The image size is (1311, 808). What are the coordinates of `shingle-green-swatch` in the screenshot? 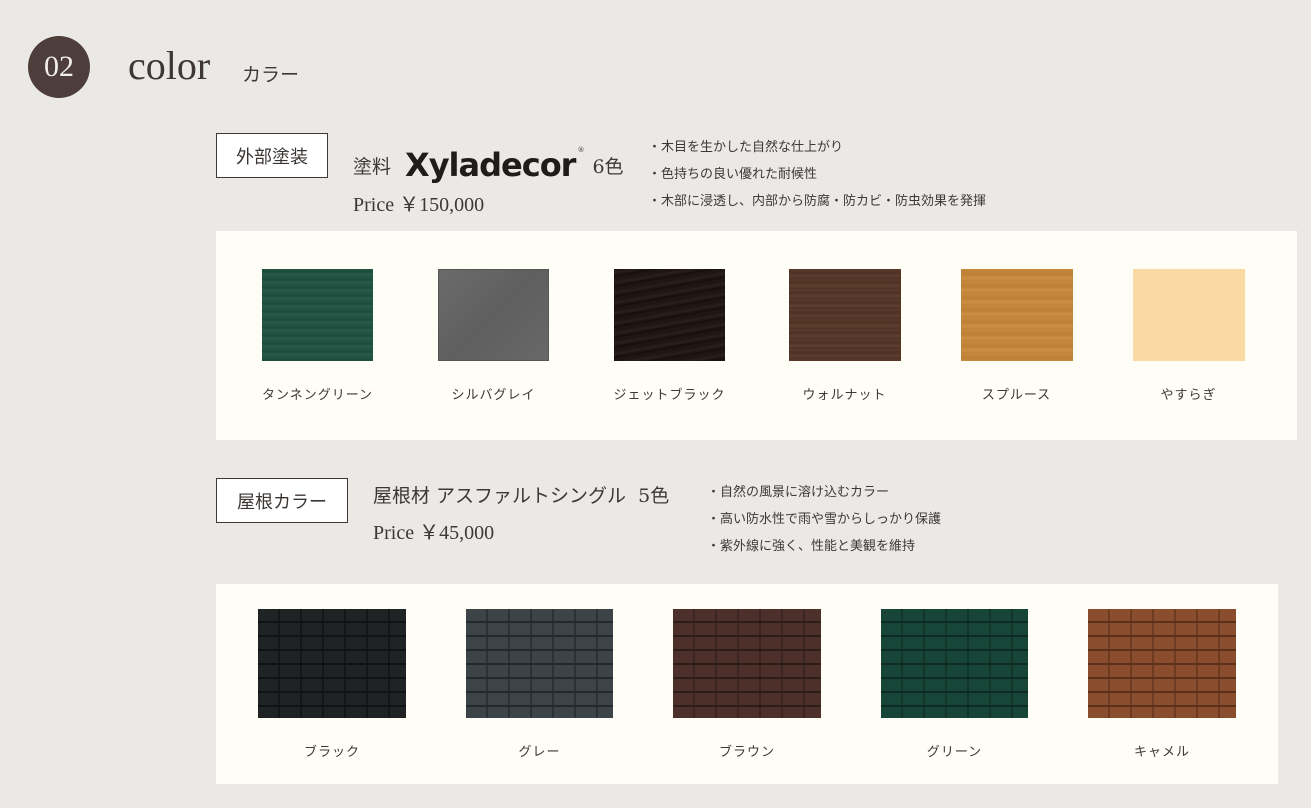 It's located at (954, 663).